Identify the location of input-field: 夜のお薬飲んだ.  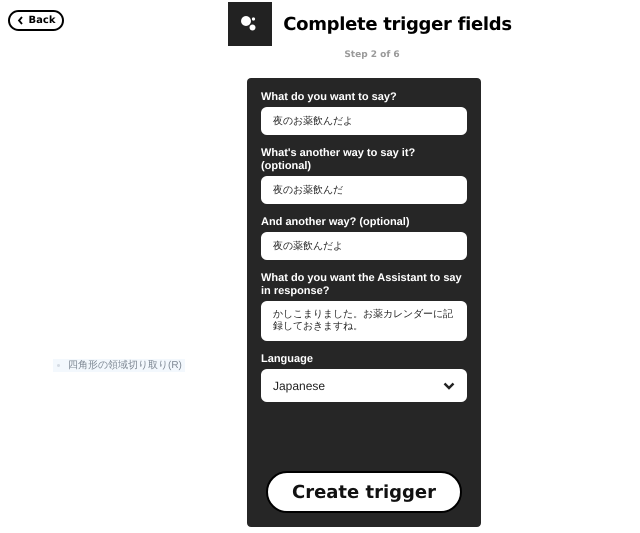
(364, 190).